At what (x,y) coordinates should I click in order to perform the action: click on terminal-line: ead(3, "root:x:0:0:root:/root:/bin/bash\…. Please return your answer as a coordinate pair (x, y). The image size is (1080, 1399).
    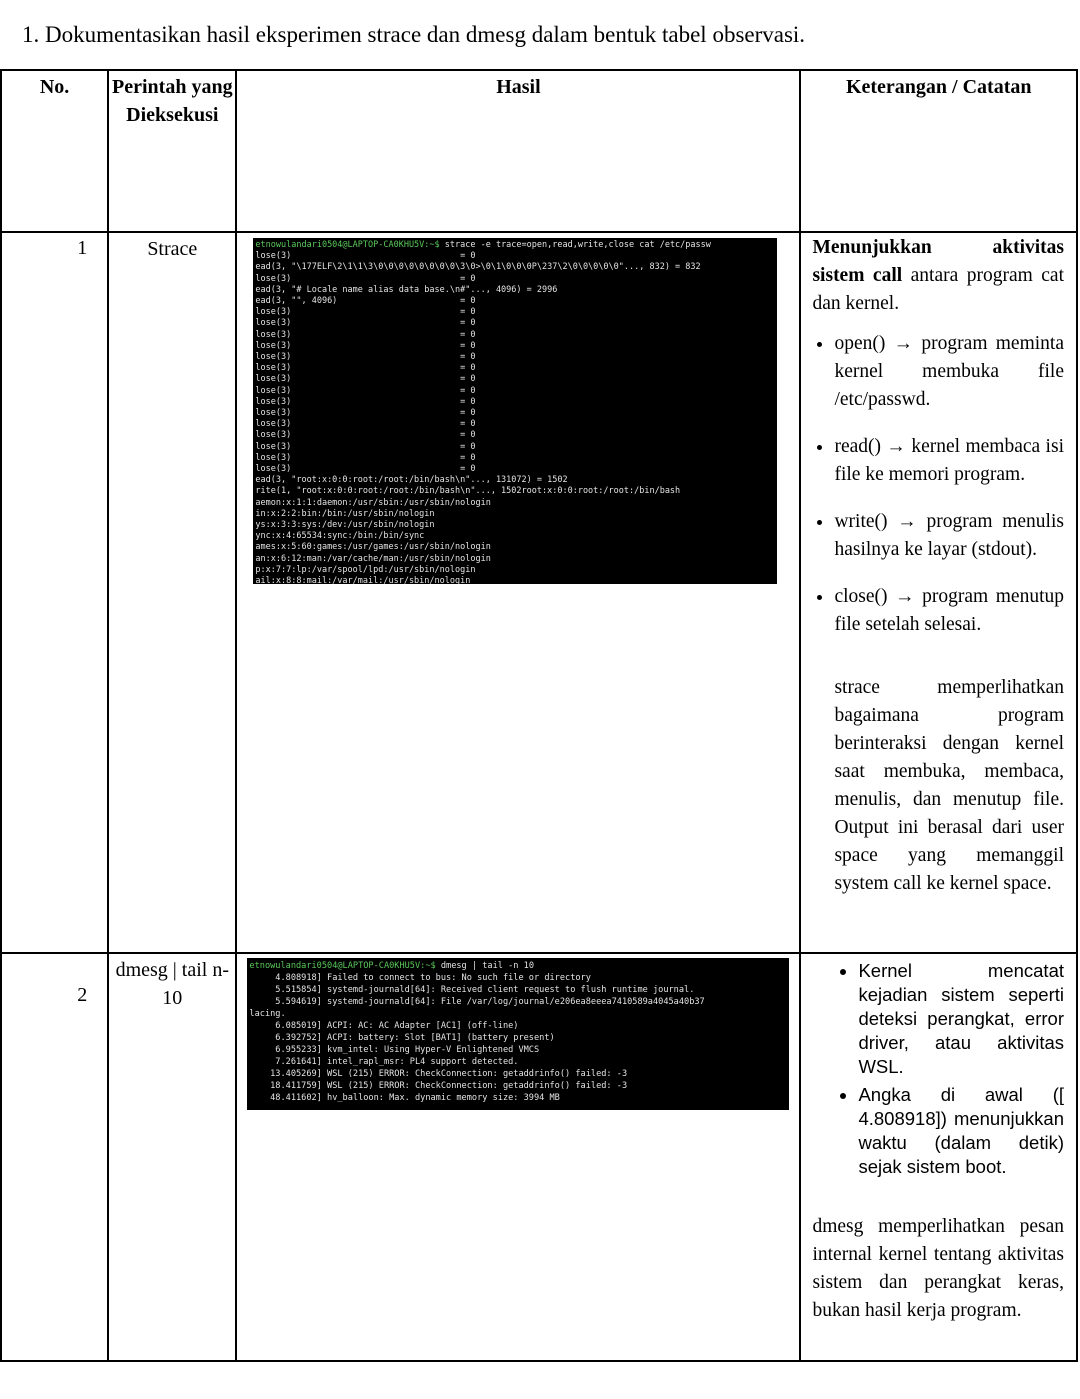
    Looking at the image, I should click on (411, 480).